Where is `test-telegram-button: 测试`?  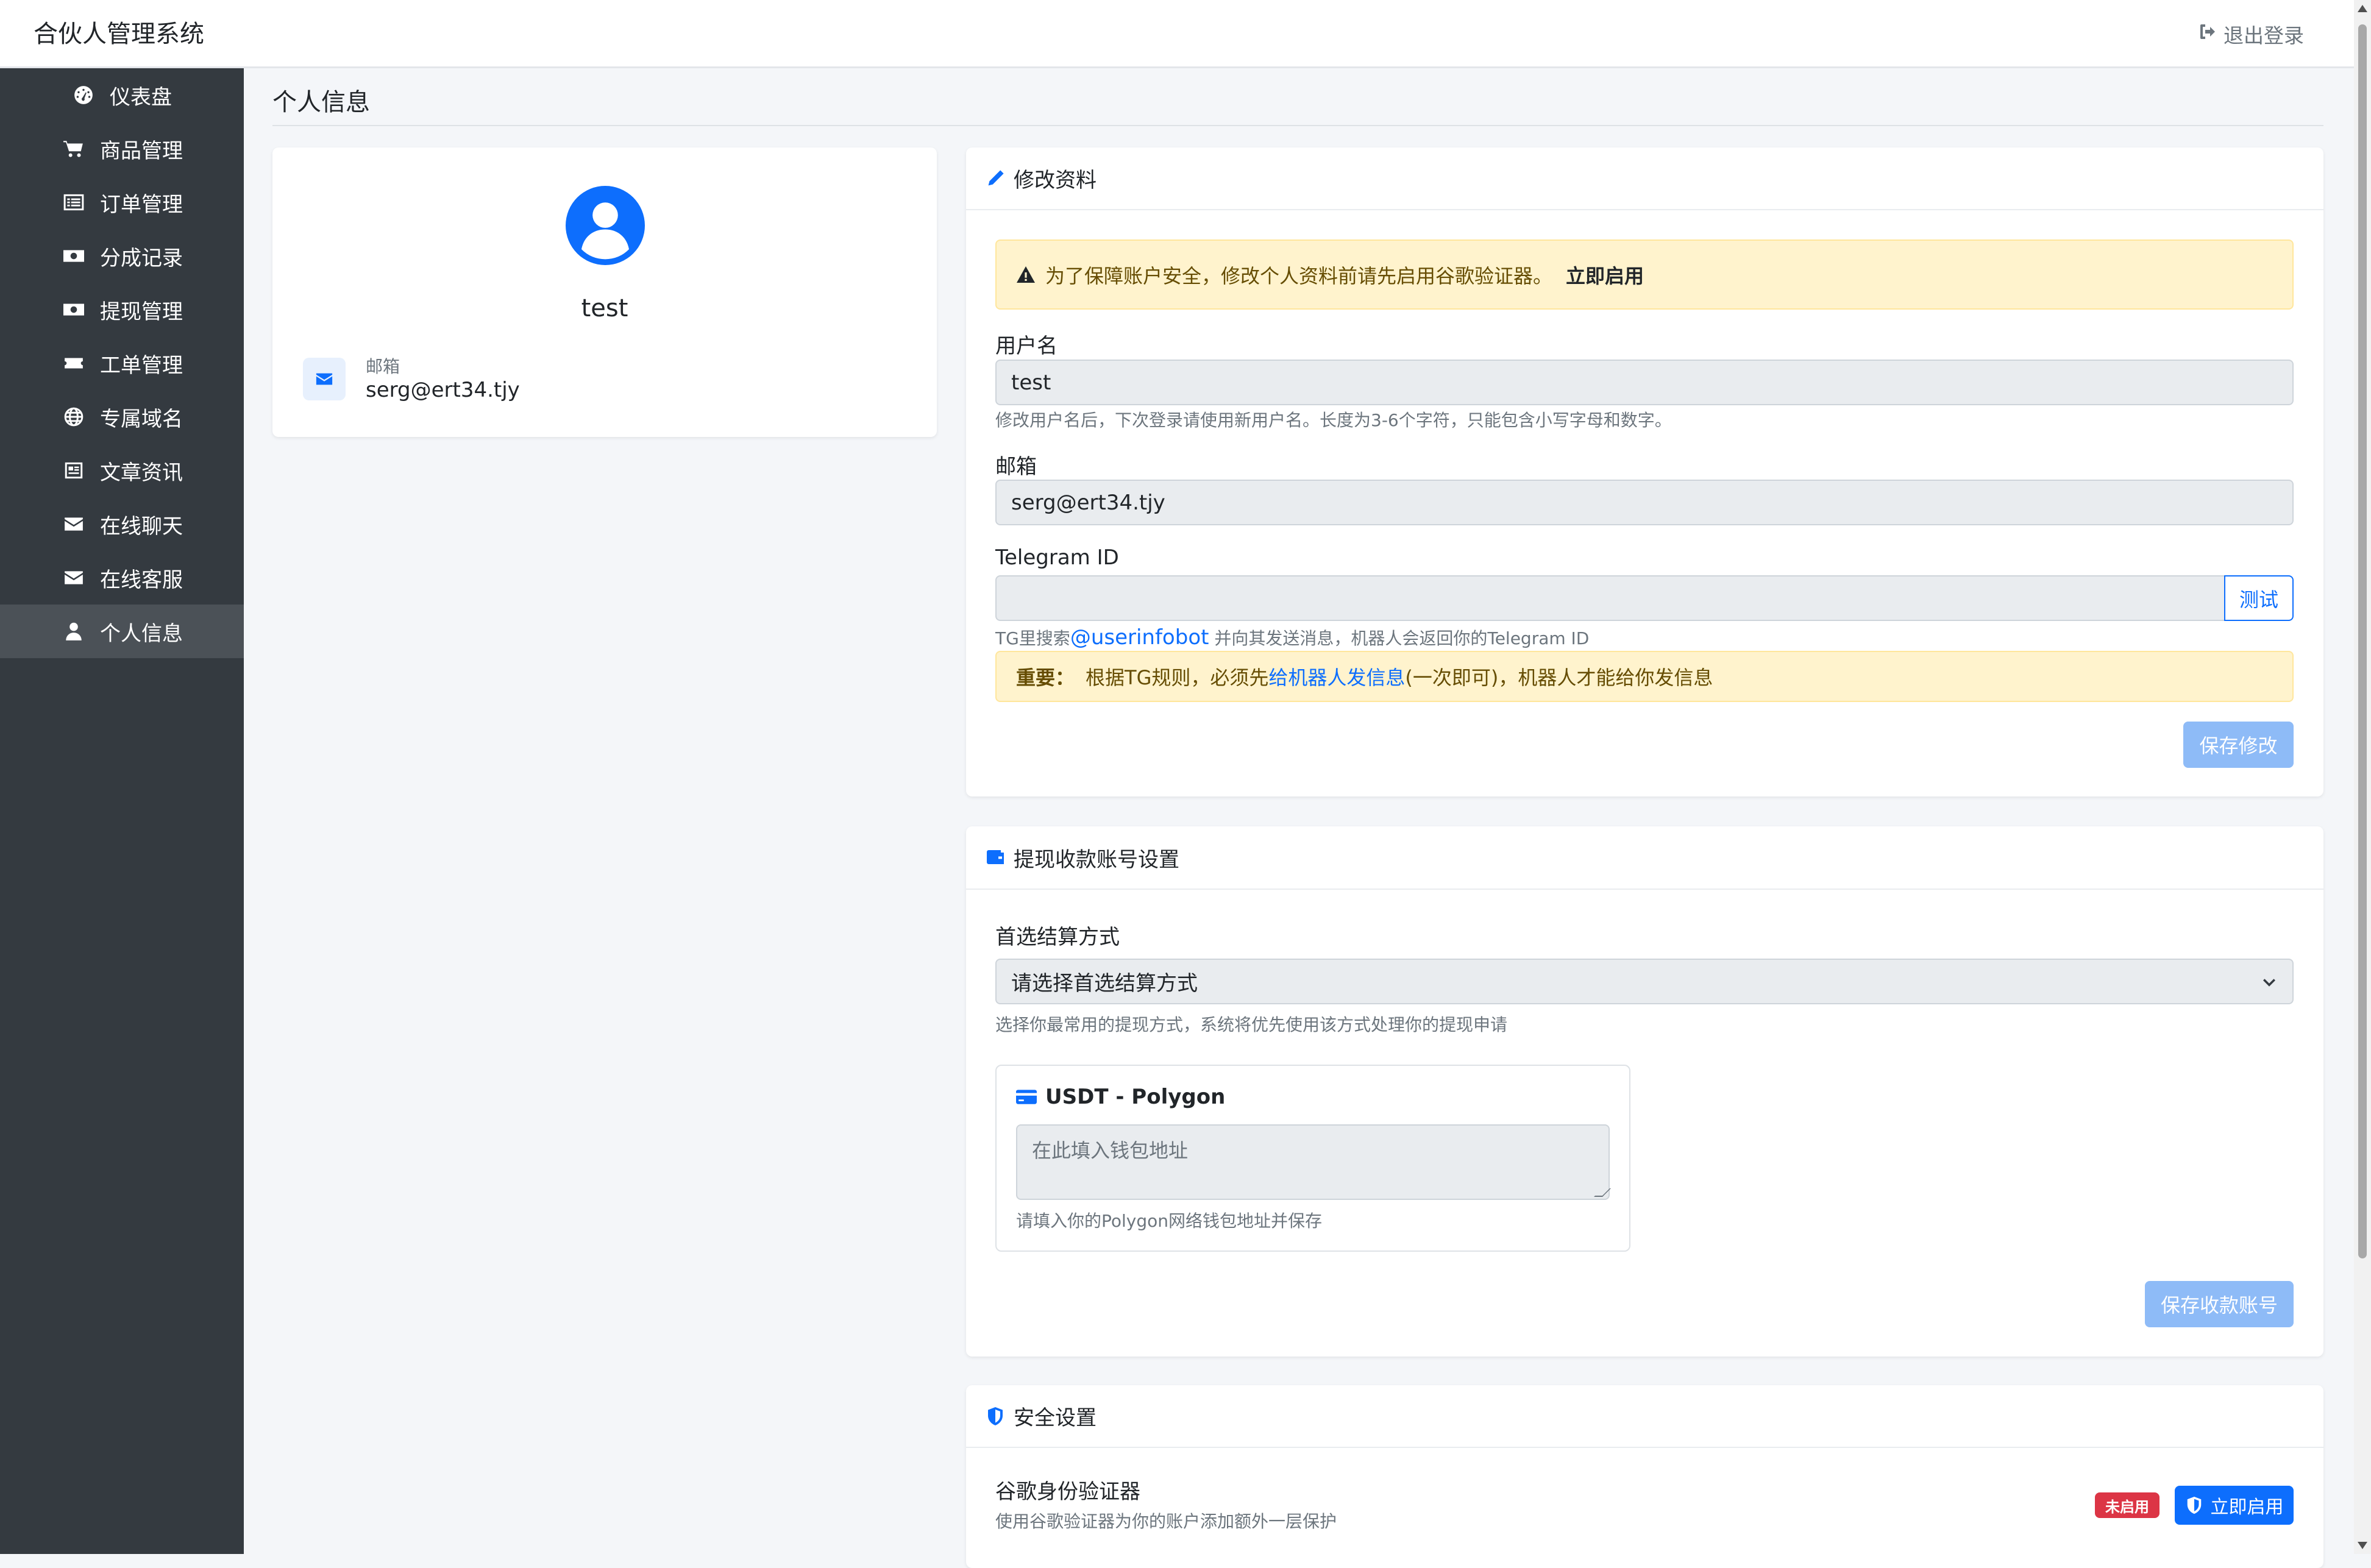
test-telegram-button: 测试 is located at coordinates (2259, 598).